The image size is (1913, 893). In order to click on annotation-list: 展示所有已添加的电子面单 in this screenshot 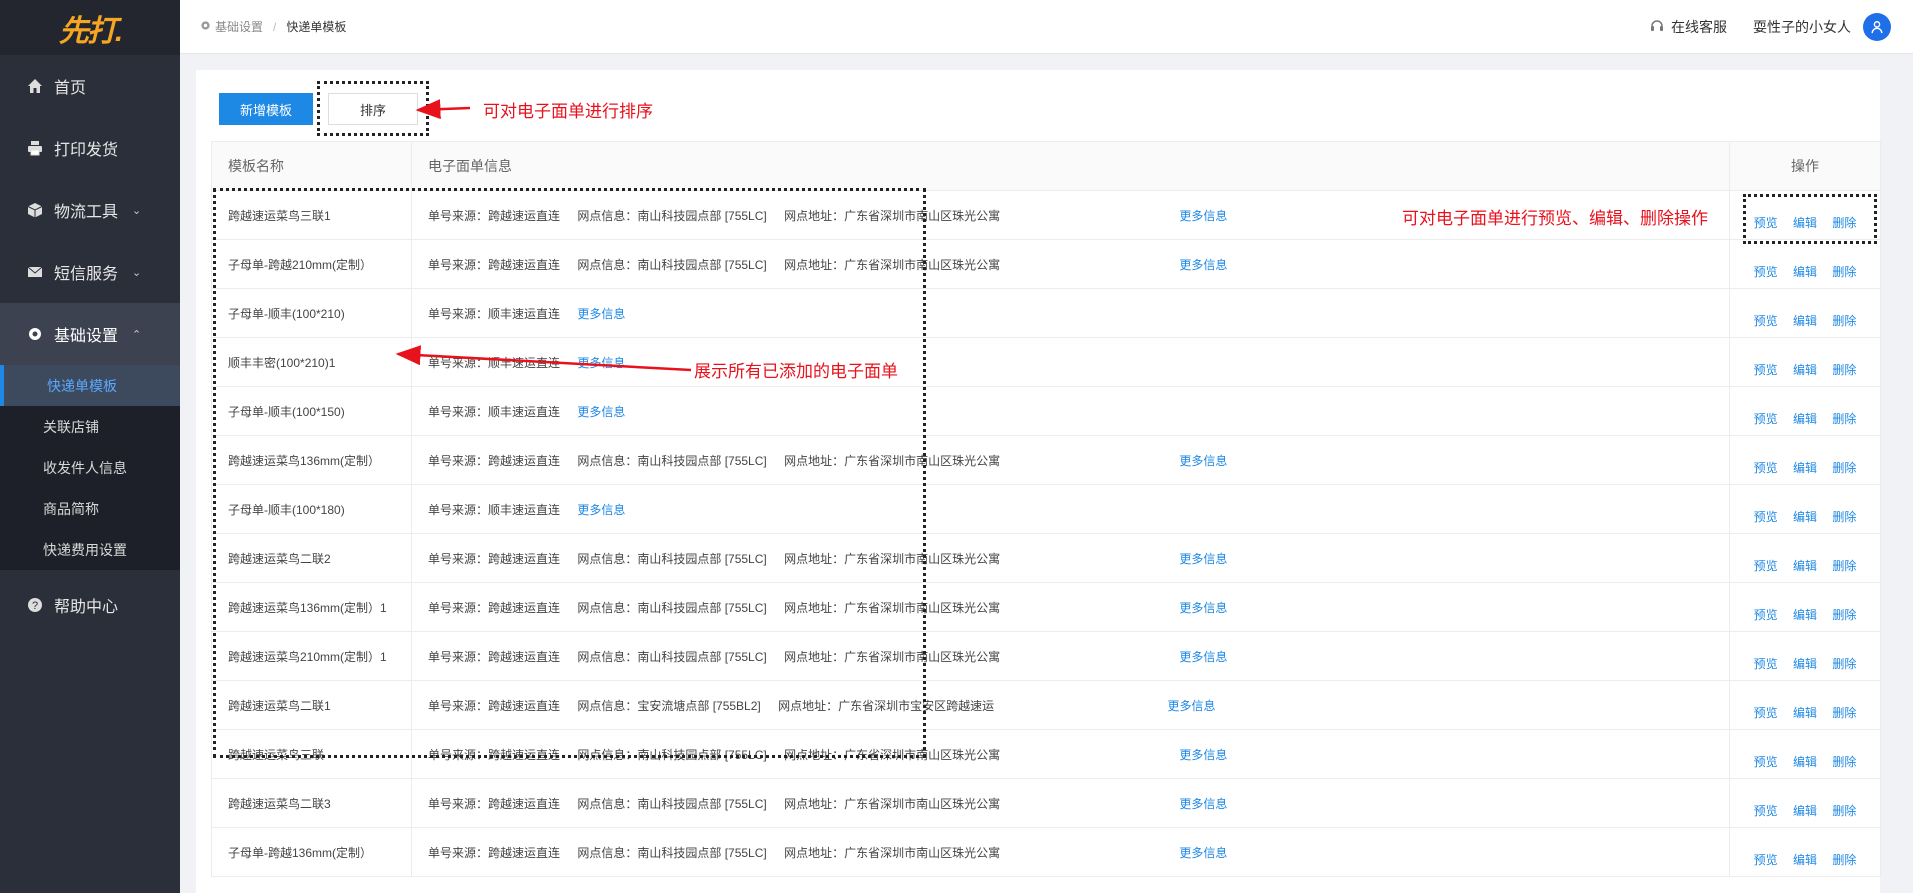, I will do `click(796, 372)`.